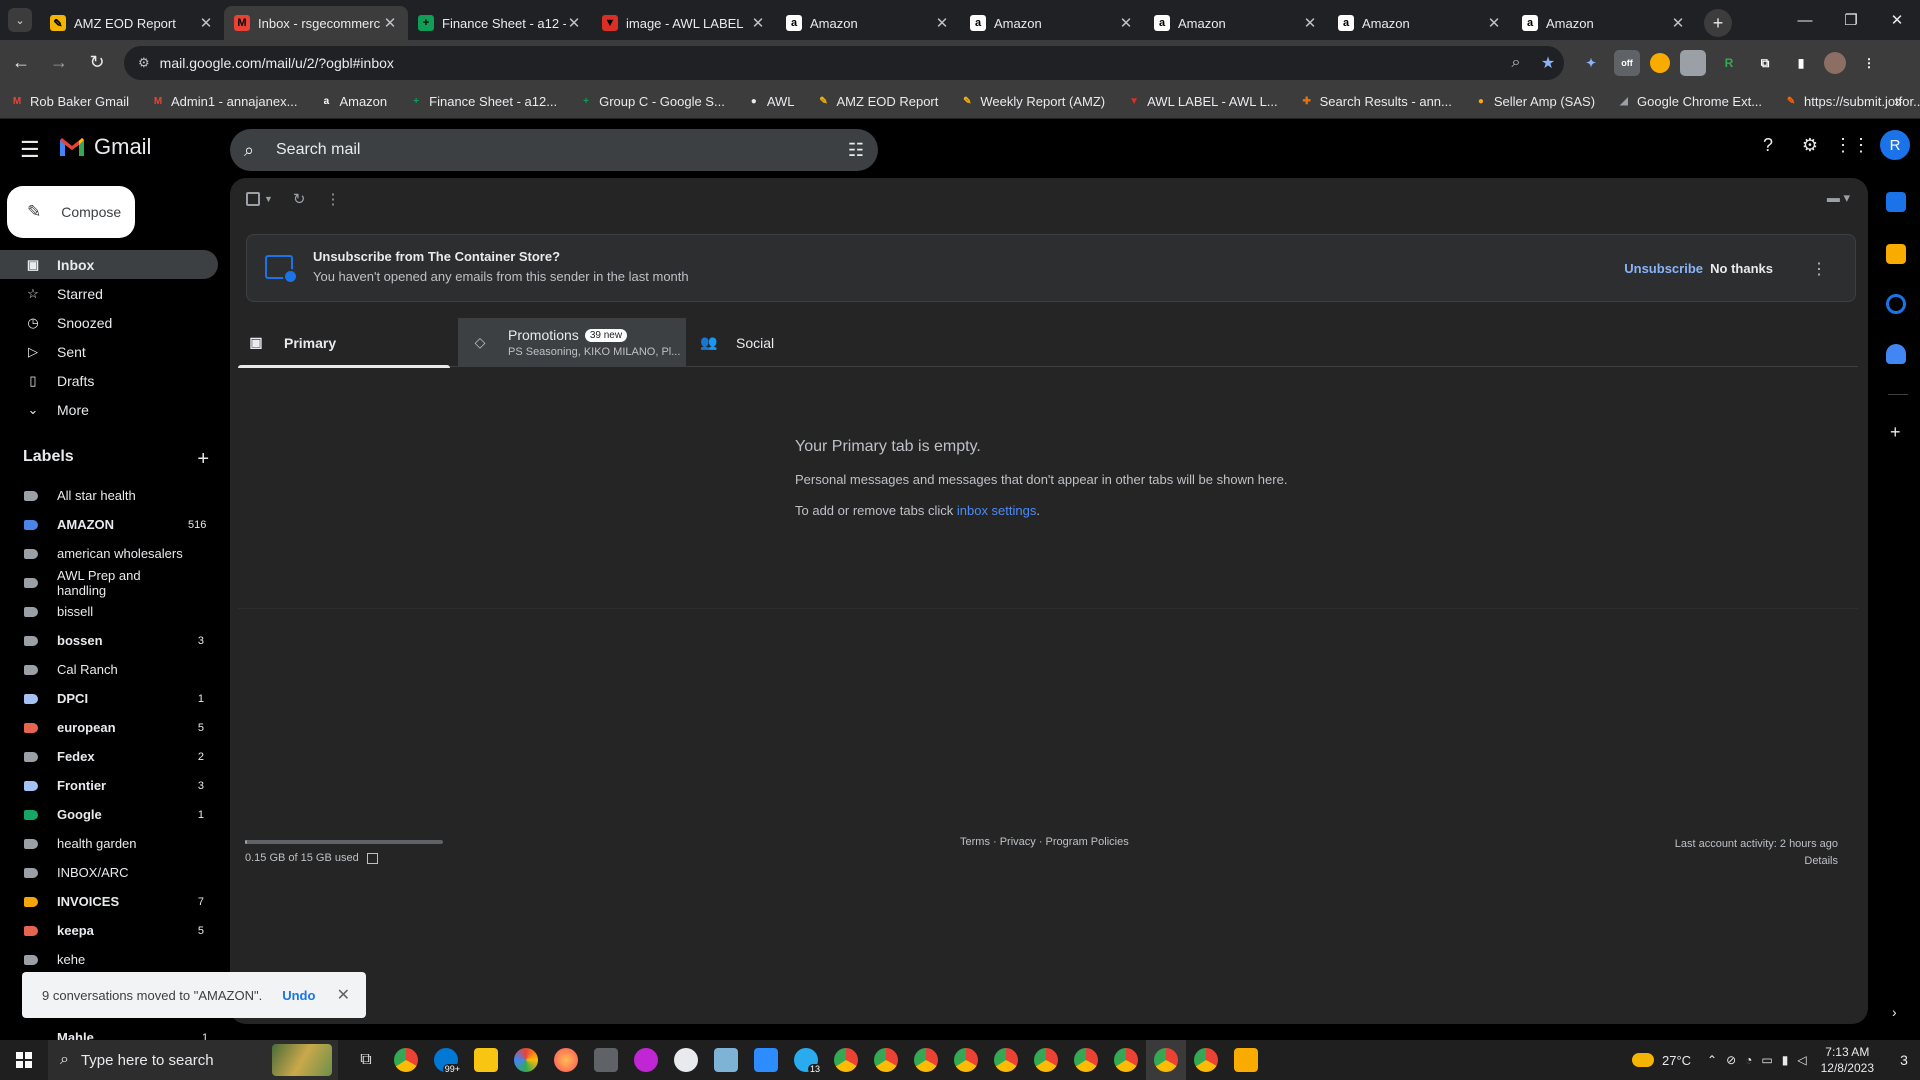 The height and width of the screenshot is (1080, 1920). Describe the element at coordinates (1768, 145) in the screenshot. I see `help-icon: ?` at that location.